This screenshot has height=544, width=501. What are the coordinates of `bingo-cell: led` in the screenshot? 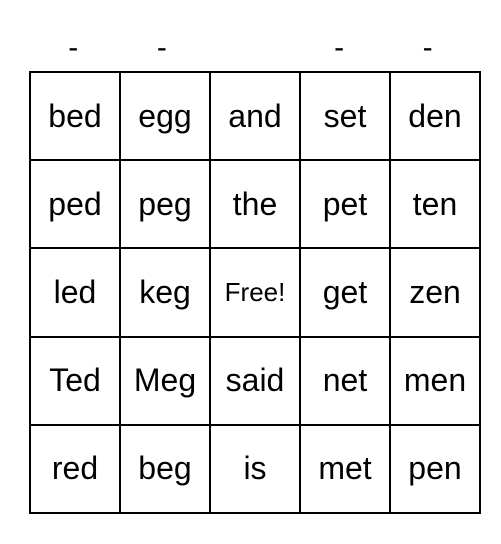 It's located at (75, 292).